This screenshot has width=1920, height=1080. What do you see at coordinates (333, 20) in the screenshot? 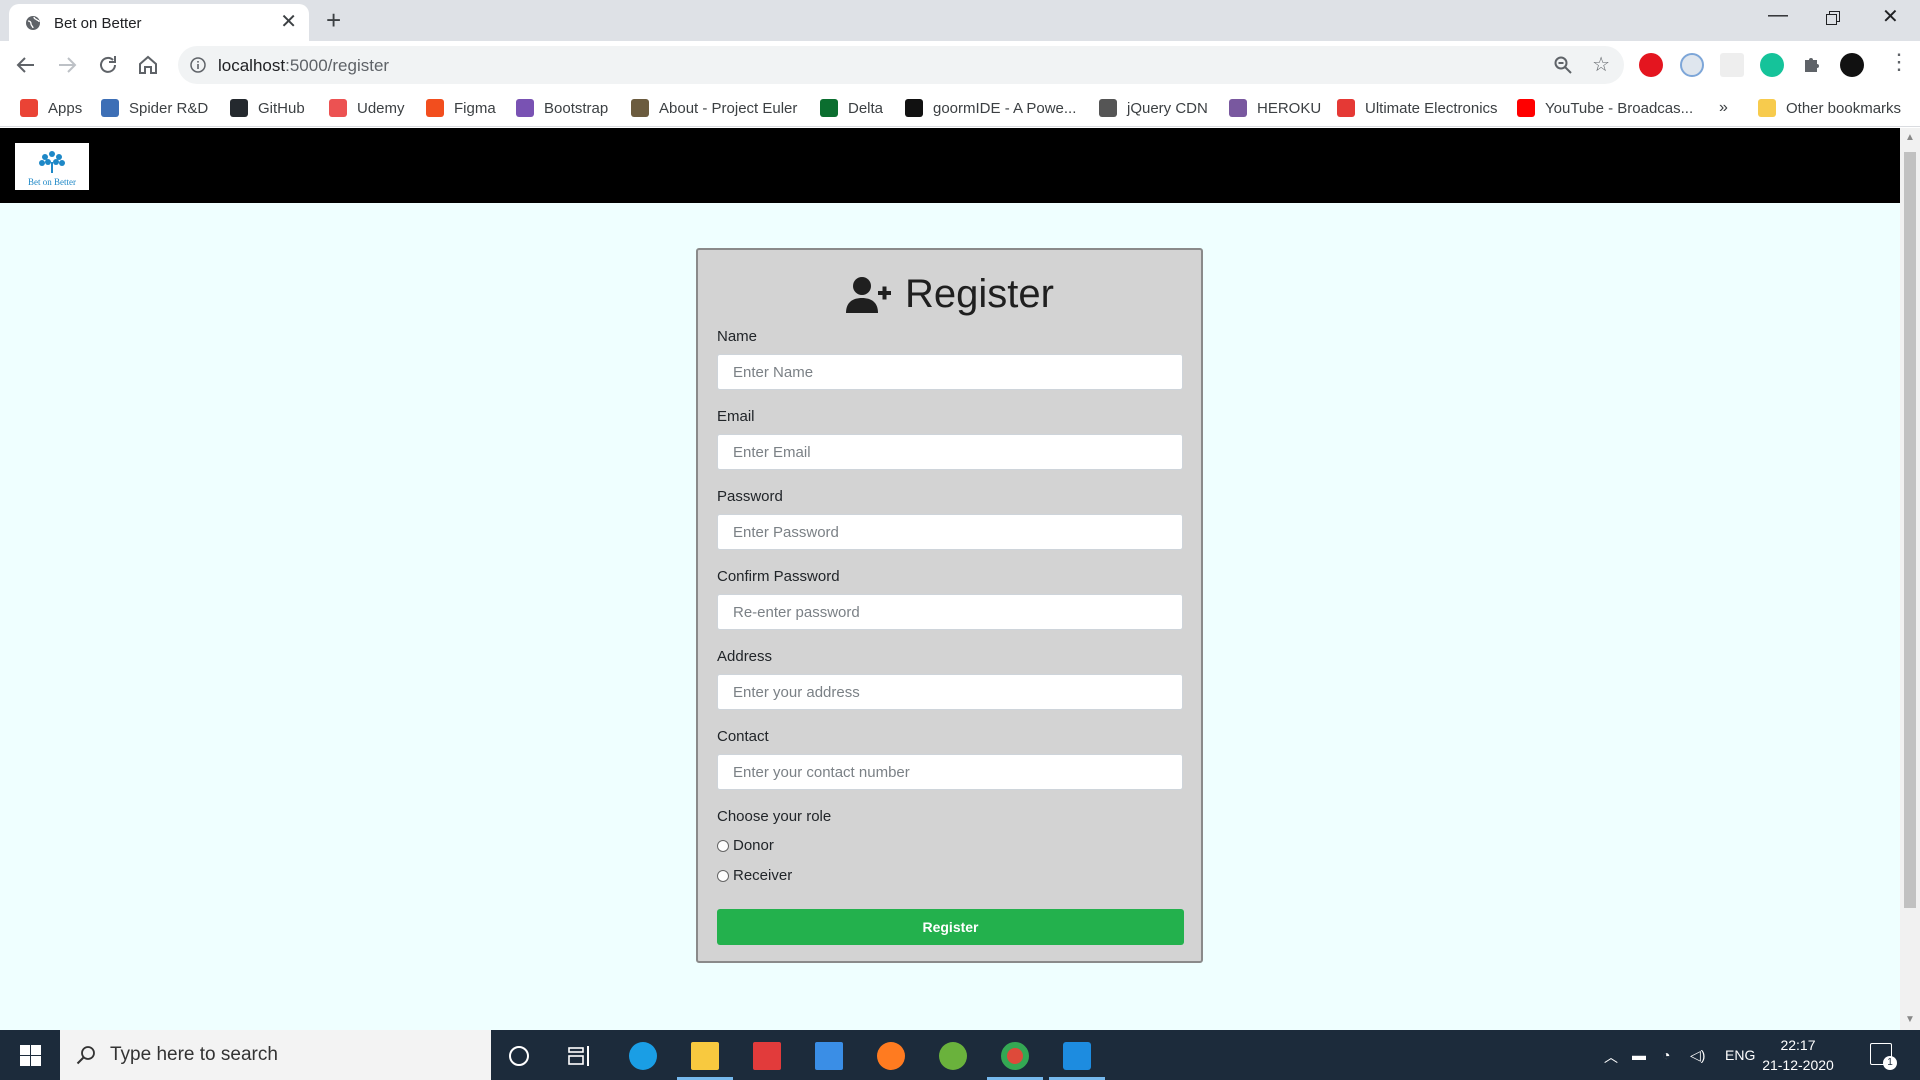
I see `new-tab-icon: +` at bounding box center [333, 20].